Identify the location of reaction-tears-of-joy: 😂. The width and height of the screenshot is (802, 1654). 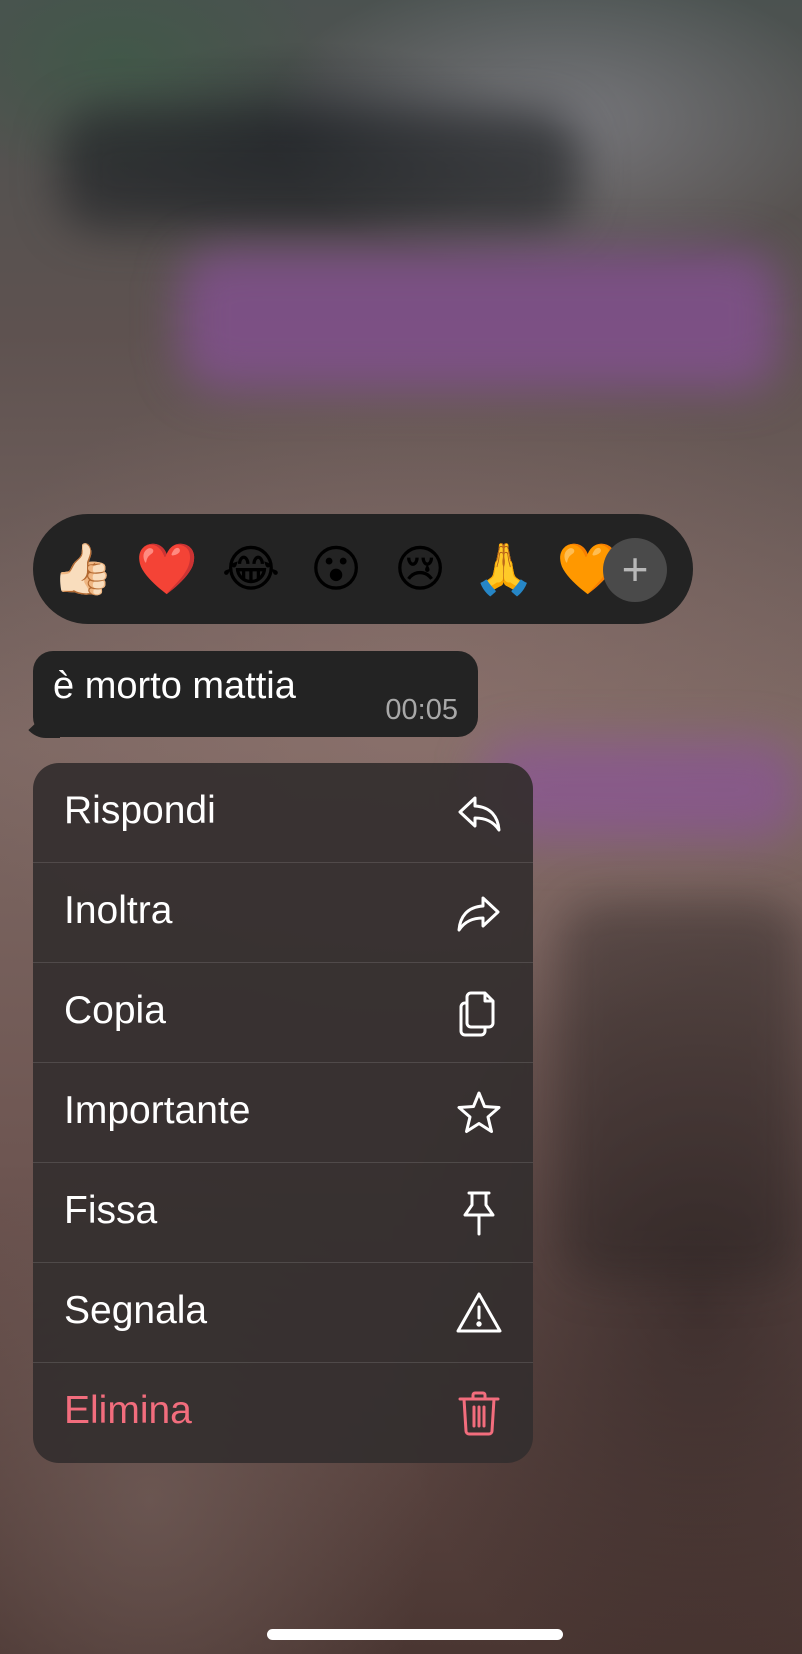
(251, 569).